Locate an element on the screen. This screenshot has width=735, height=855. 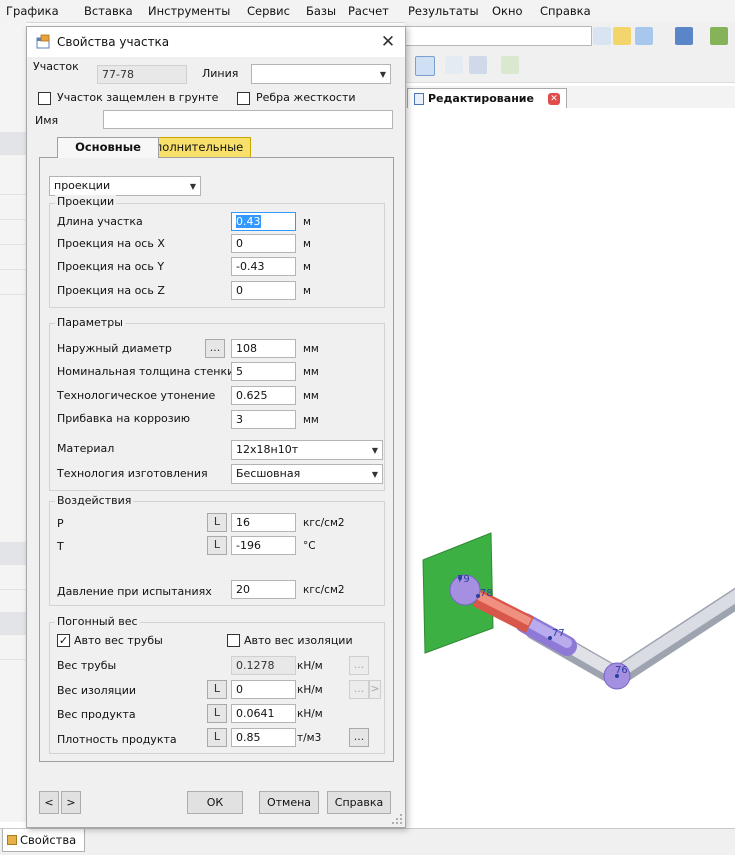
pipe-tool-icon is located at coordinates (478, 65).